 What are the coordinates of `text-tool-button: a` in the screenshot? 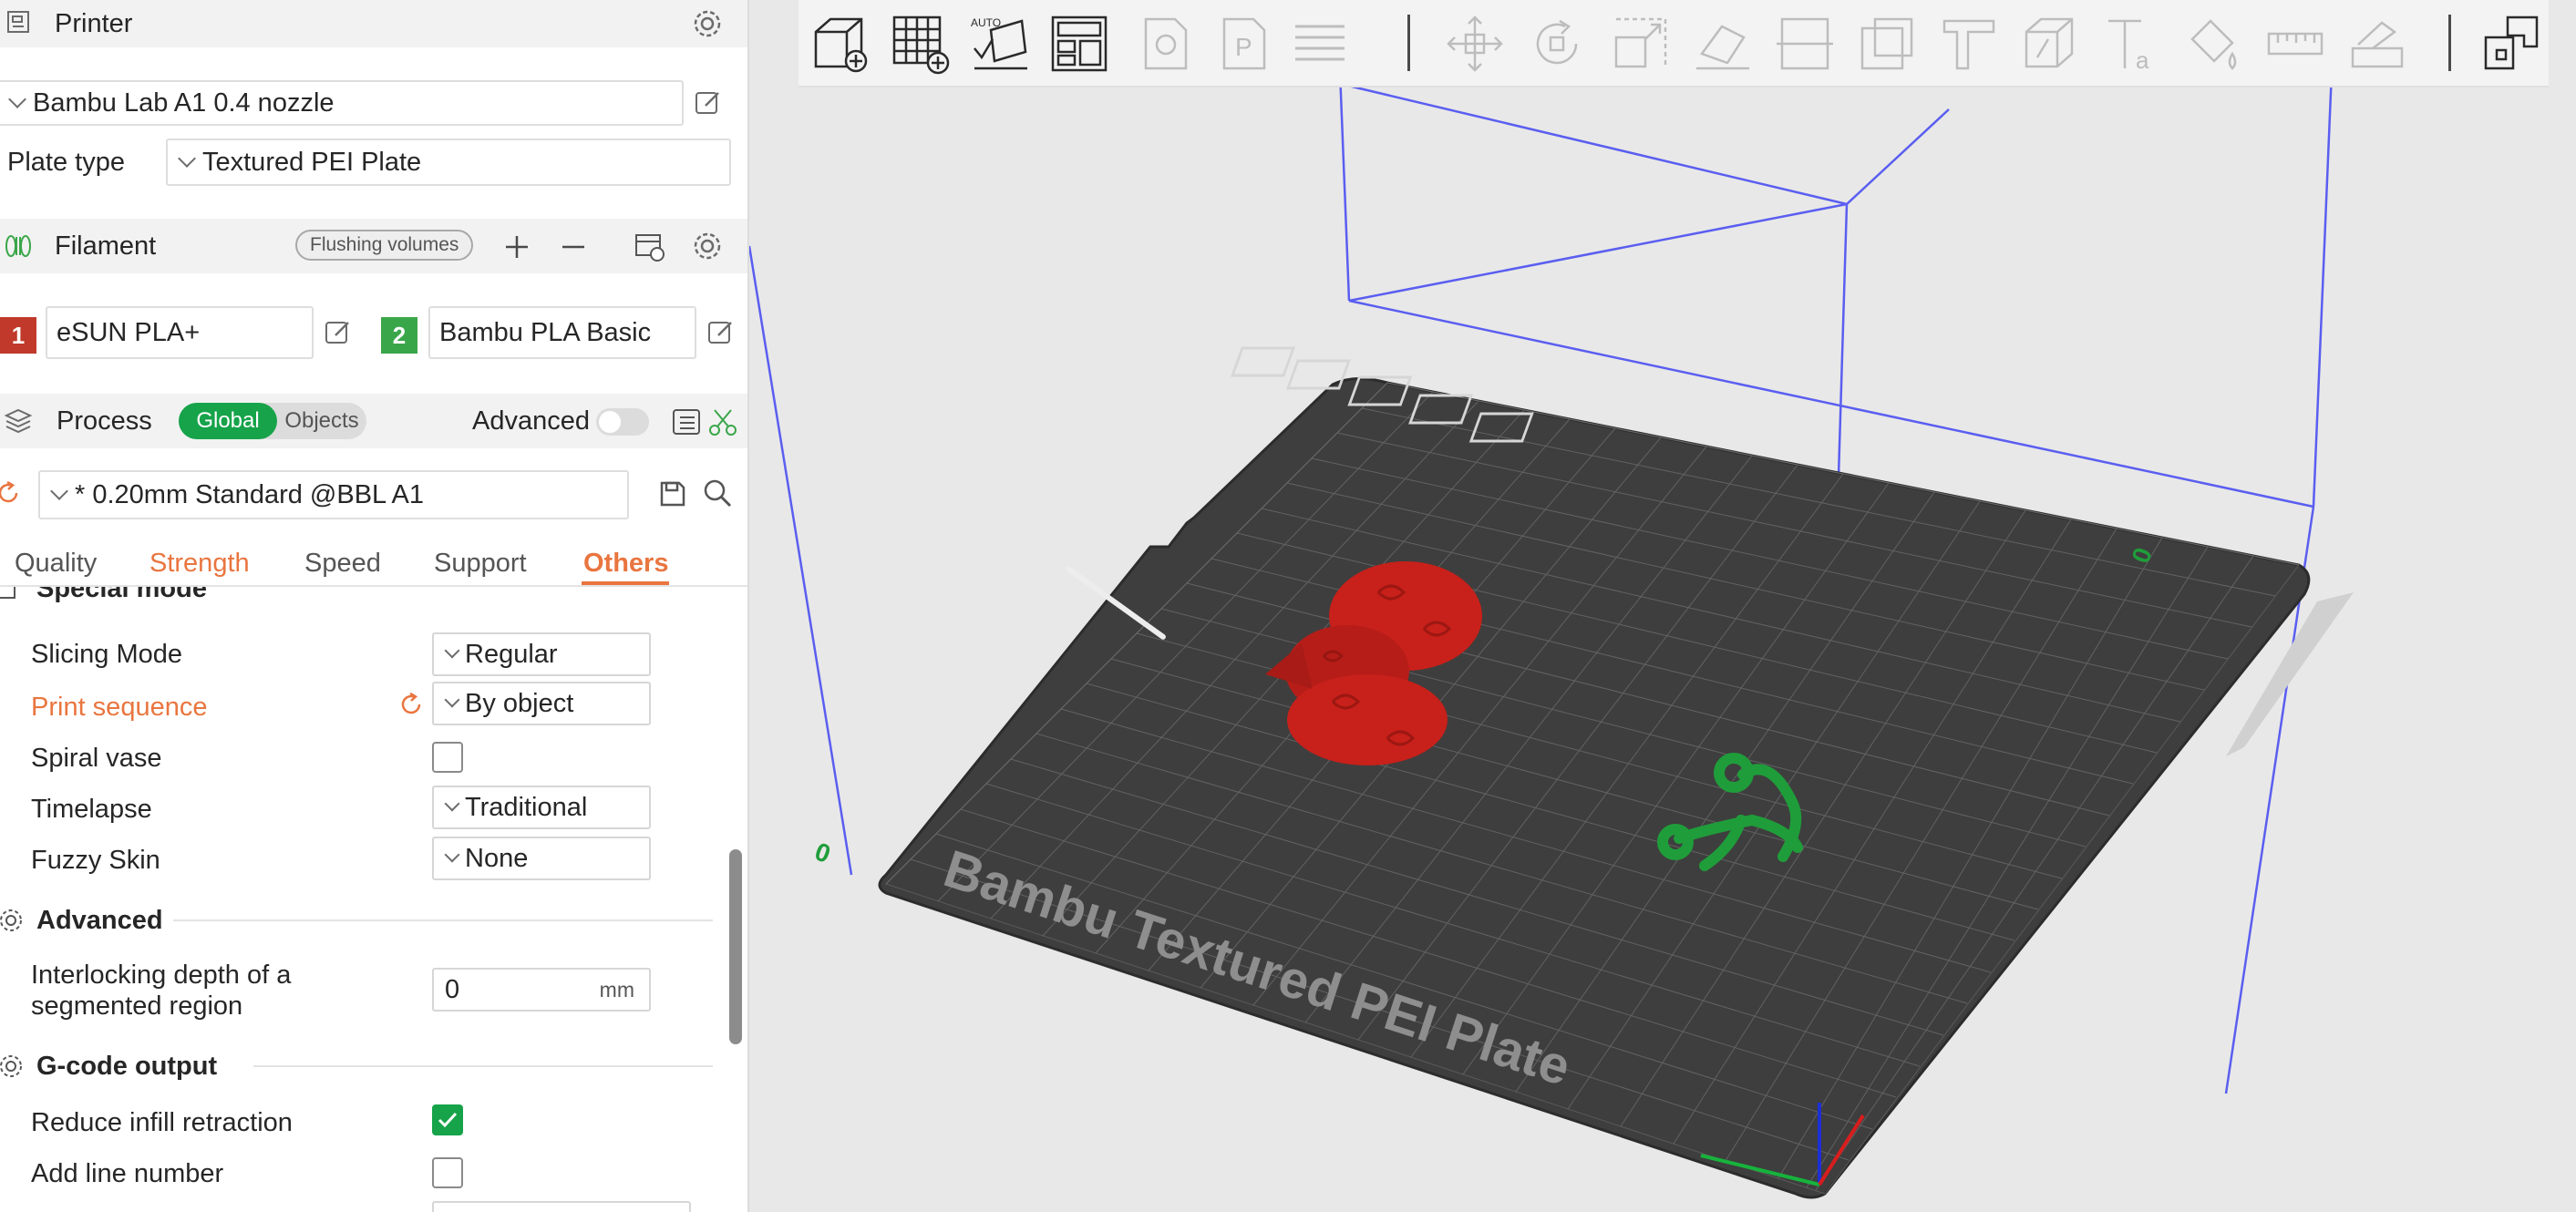 It's located at (2133, 43).